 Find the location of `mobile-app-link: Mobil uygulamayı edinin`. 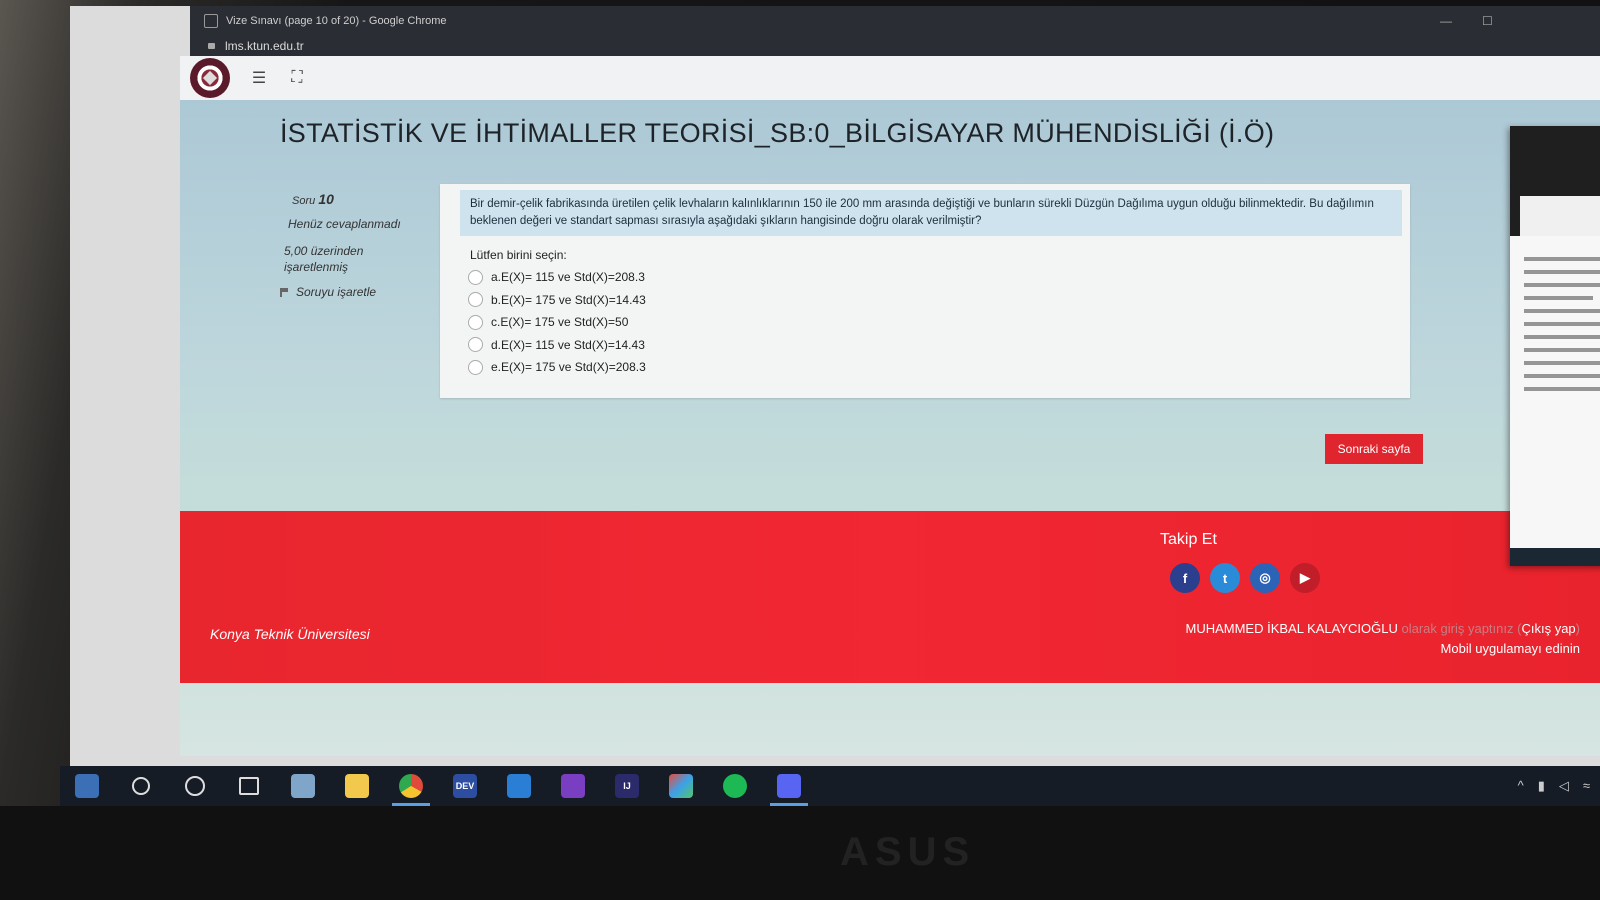

mobile-app-link: Mobil uygulamayı edinin is located at coordinates (1510, 648).